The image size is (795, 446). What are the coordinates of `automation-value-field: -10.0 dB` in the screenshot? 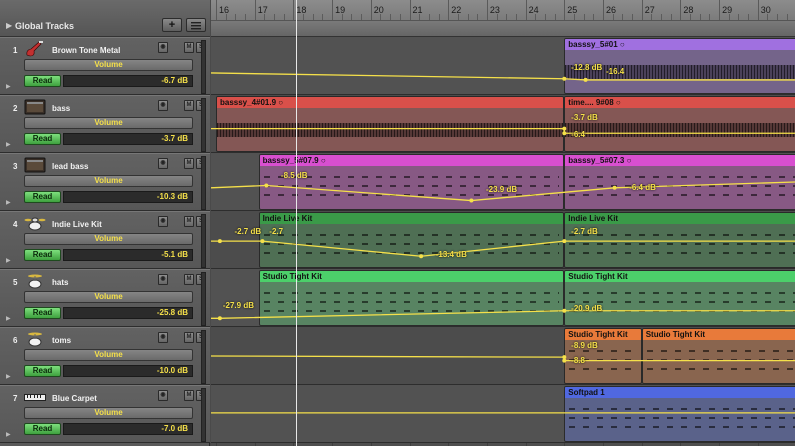 It's located at (128, 371).